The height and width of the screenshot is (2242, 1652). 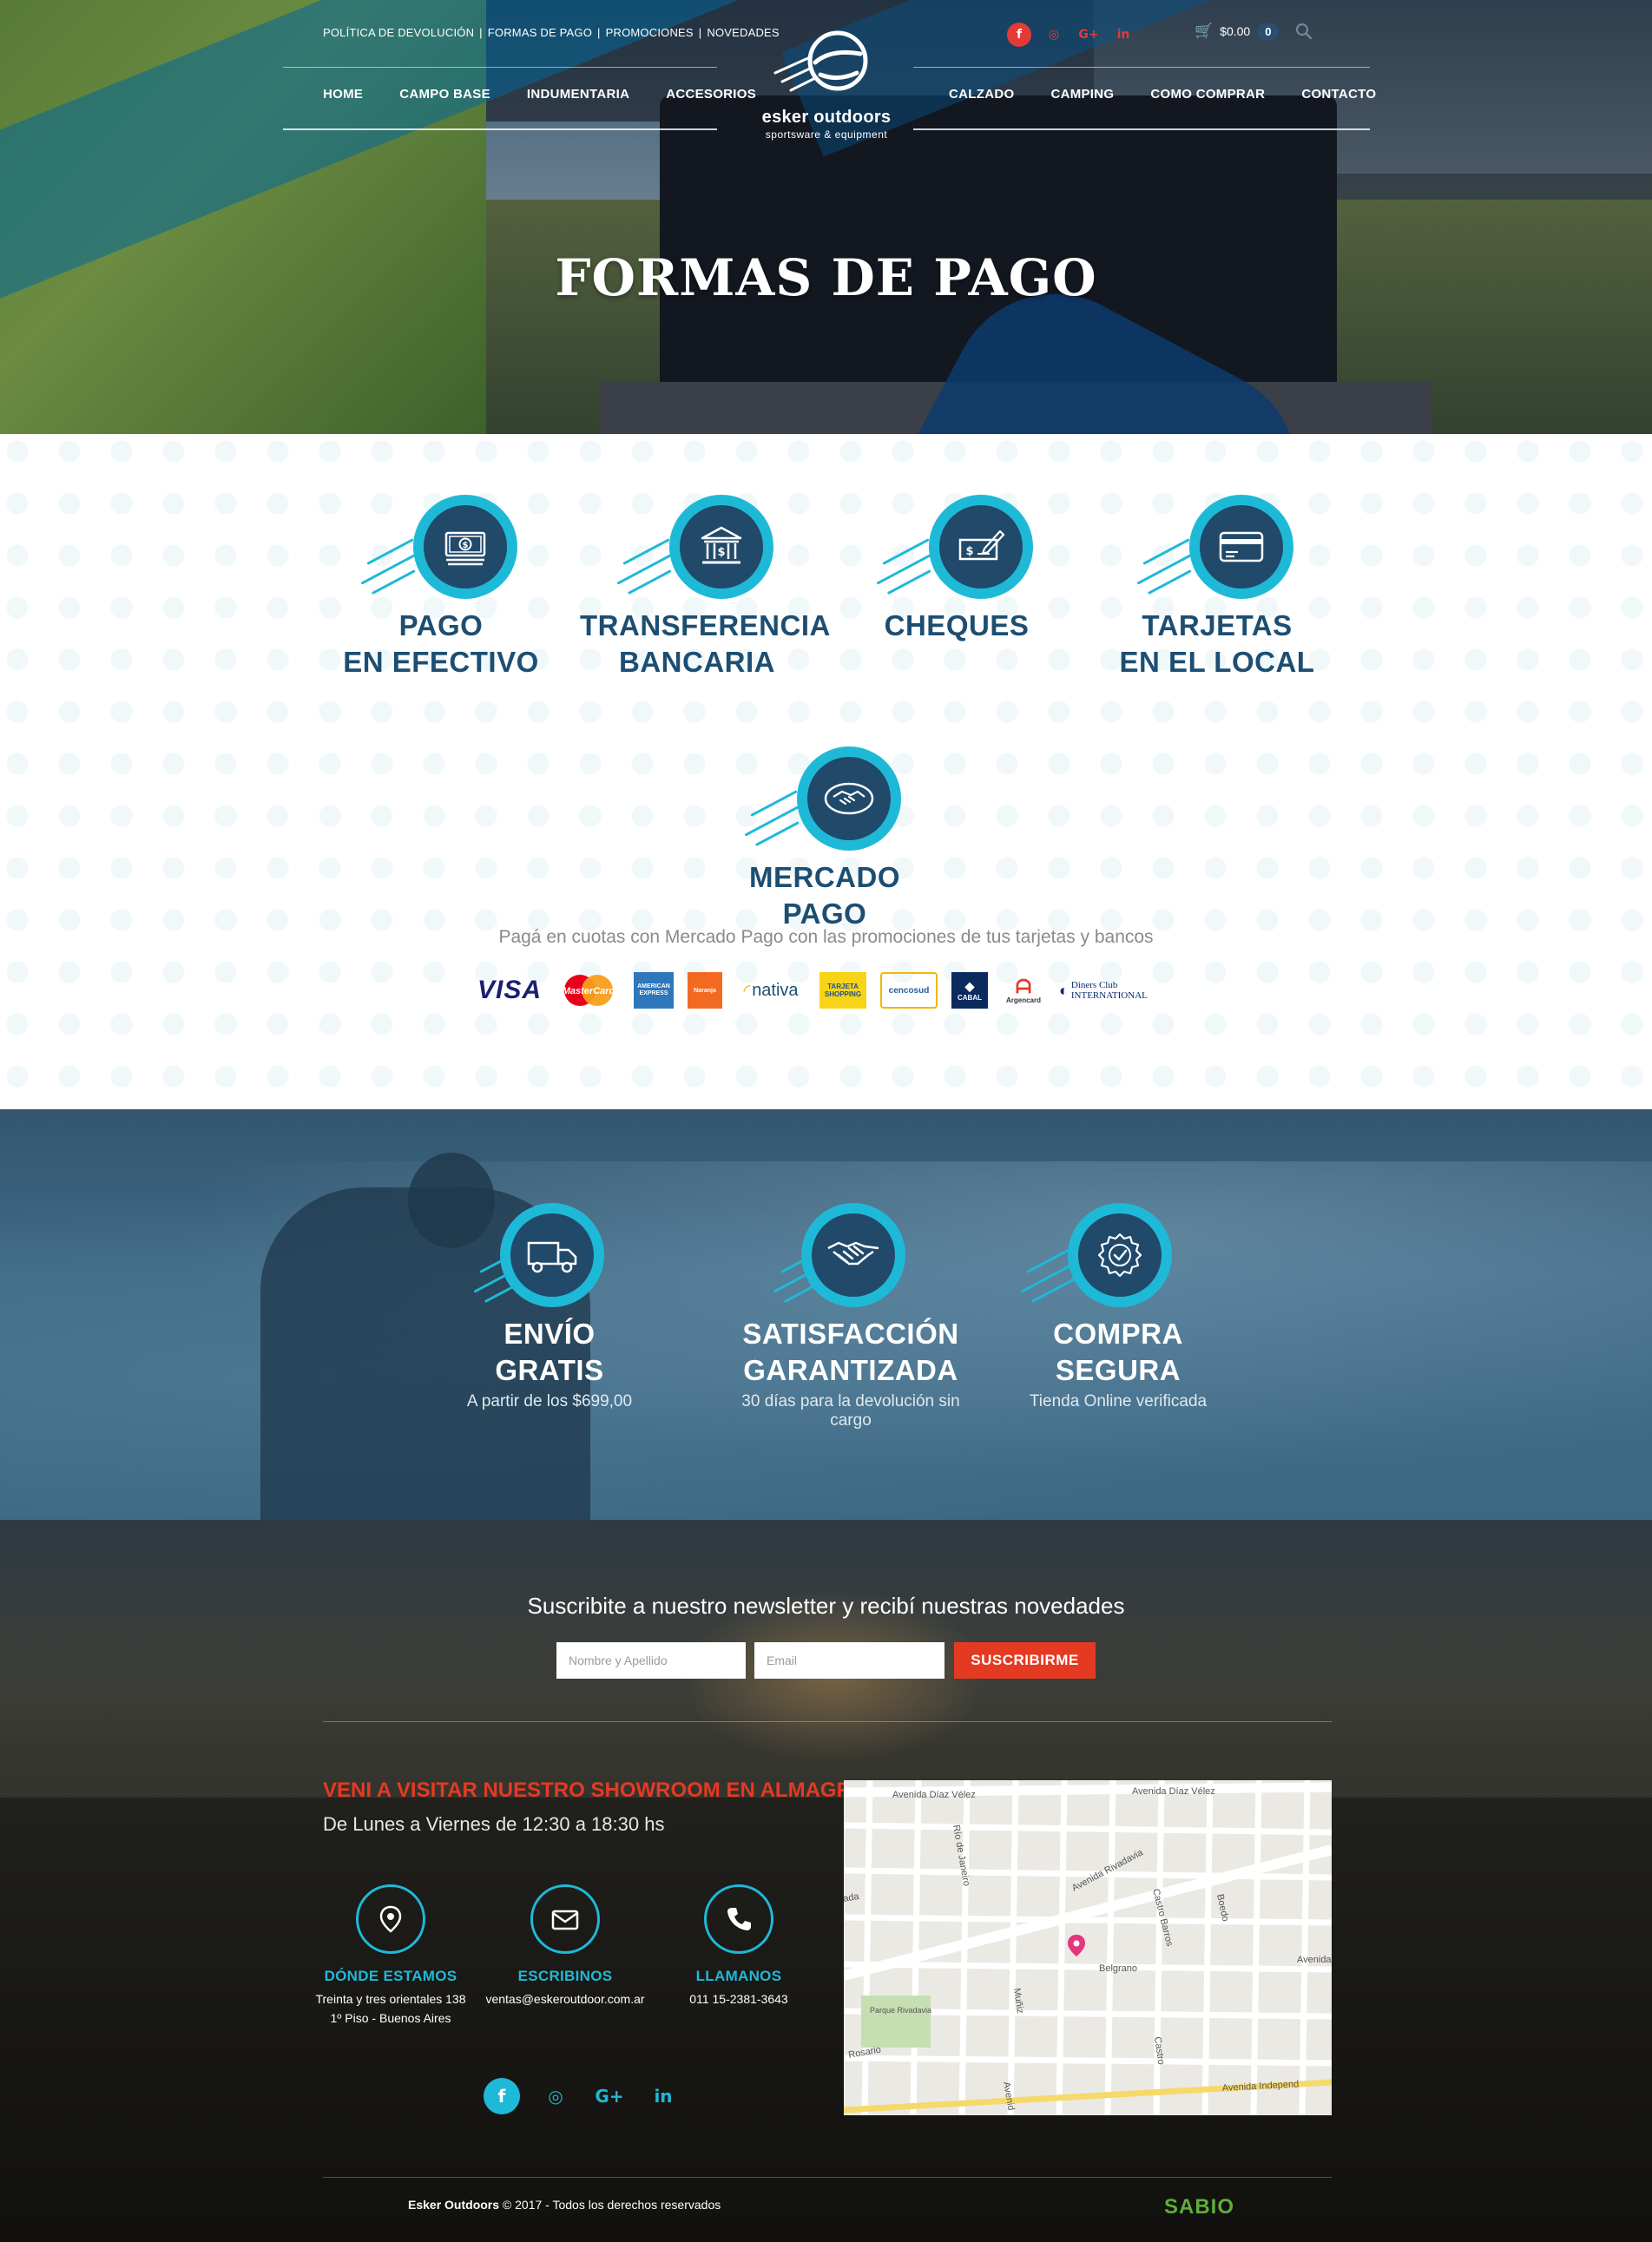 What do you see at coordinates (1141, 129) in the screenshot?
I see `nav-underline-right` at bounding box center [1141, 129].